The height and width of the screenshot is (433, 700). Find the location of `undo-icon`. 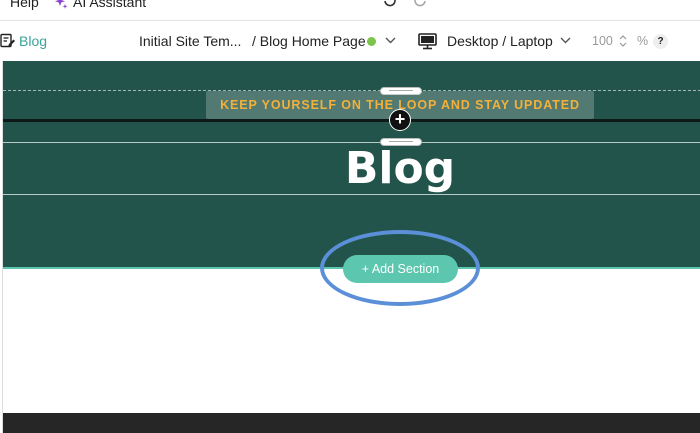

undo-icon is located at coordinates (390, 5).